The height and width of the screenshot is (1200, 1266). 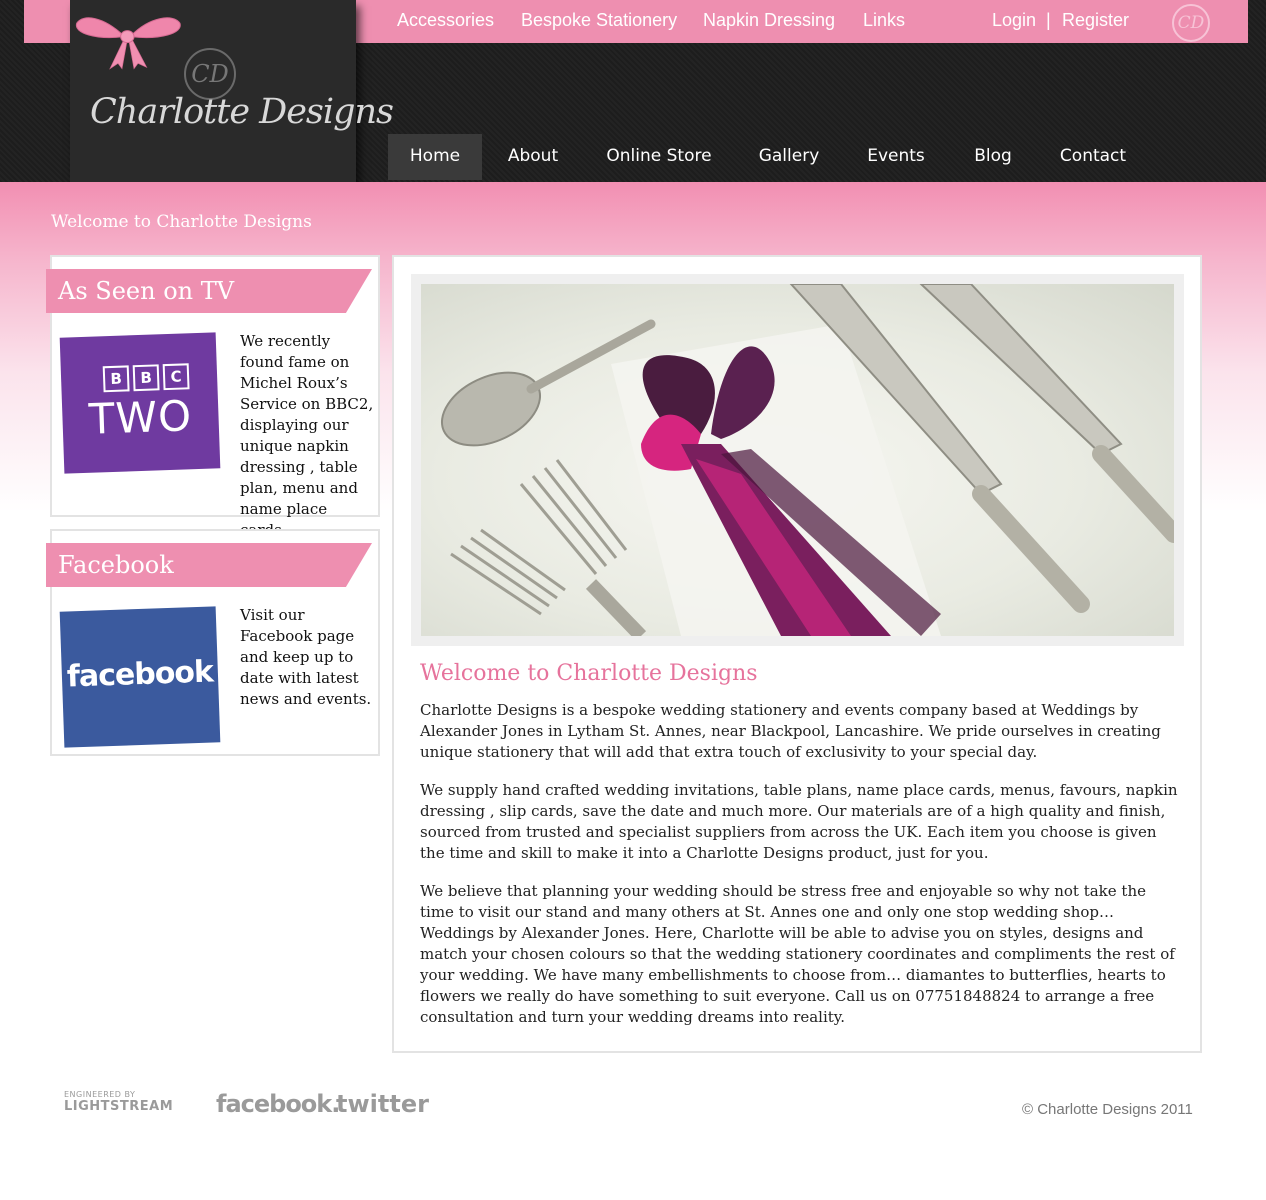 What do you see at coordinates (1095, 20) in the screenshot?
I see `register-link: Register` at bounding box center [1095, 20].